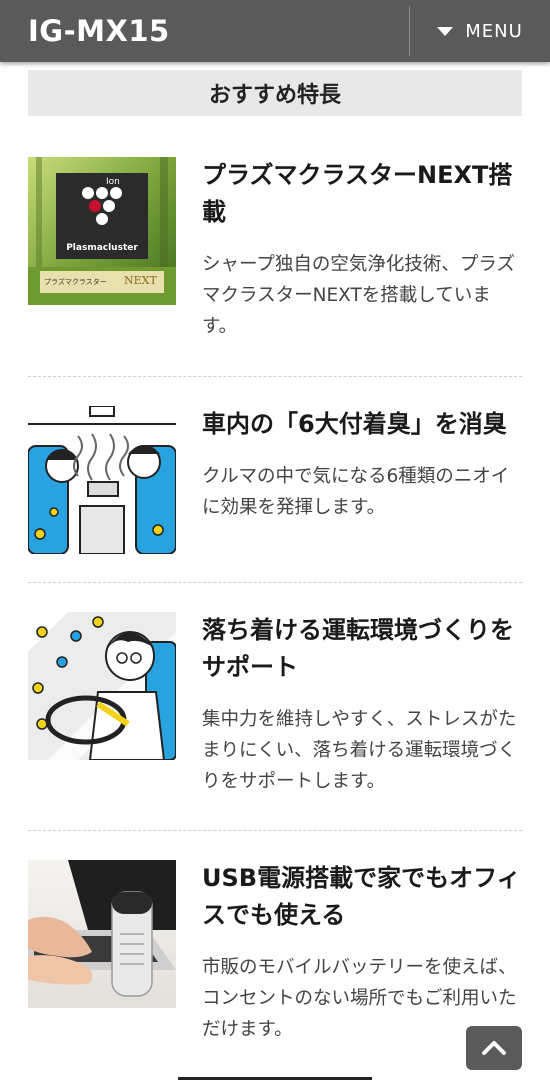 The height and width of the screenshot is (1080, 550). What do you see at coordinates (102, 248) in the screenshot?
I see `plasmacluster-brand-text: Plasmacluster` at bounding box center [102, 248].